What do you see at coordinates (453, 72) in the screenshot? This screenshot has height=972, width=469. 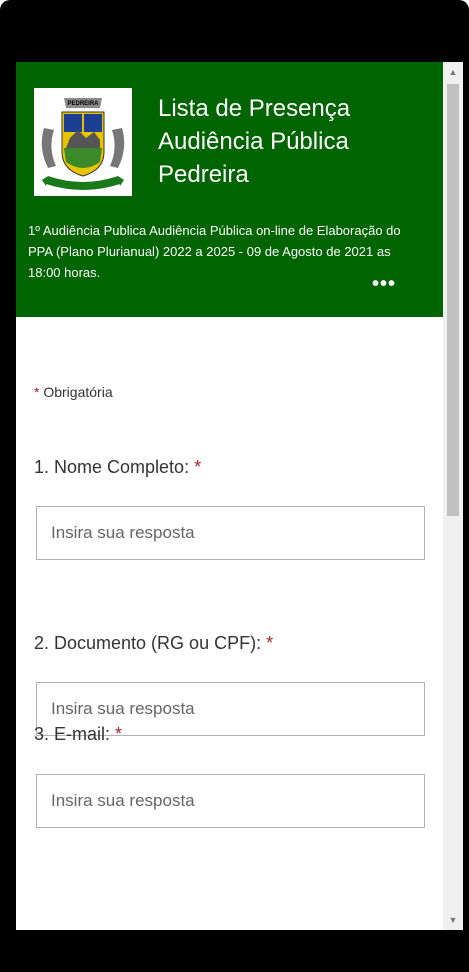 I see `scroll-up-arrow-icon: ▲` at bounding box center [453, 72].